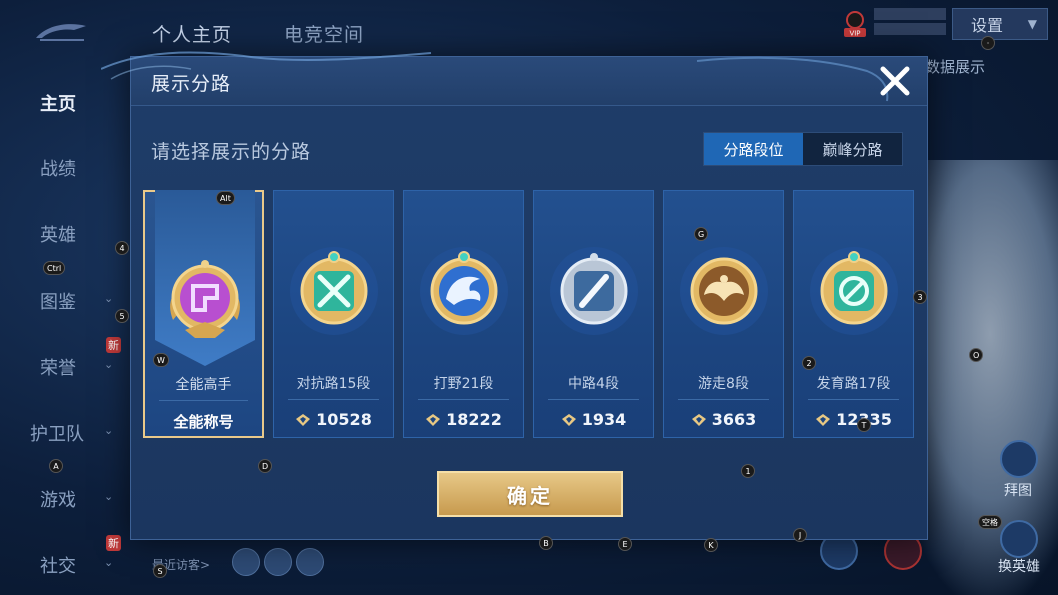 This screenshot has height=595, width=1058. Describe the element at coordinates (205, 299) in the screenshot. I see `all-round-emblem-icon` at that location.